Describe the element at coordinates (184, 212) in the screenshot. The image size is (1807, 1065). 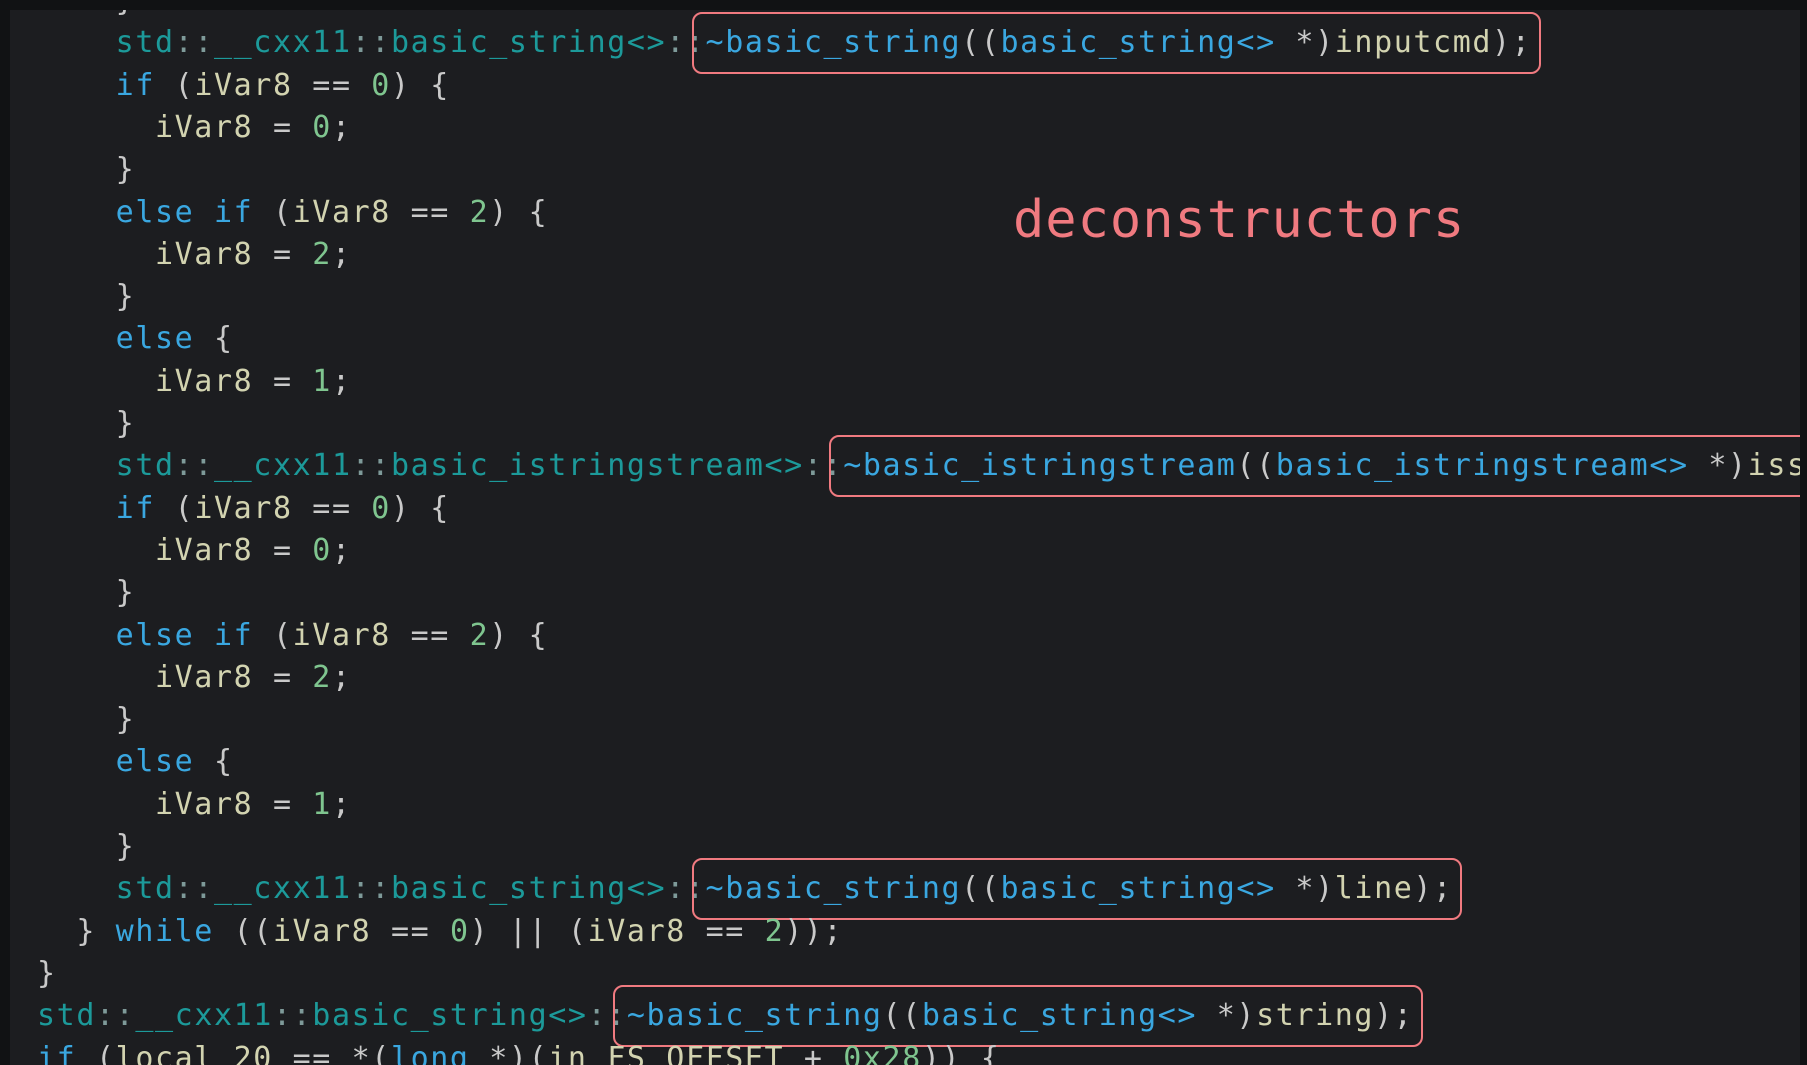
I see `code-token: else if` at that location.